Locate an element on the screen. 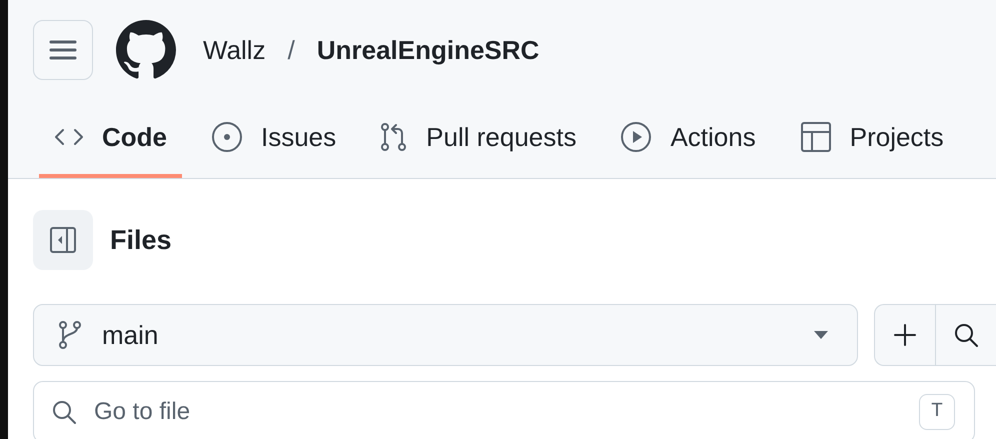 The height and width of the screenshot is (439, 996). shortcut-key: T is located at coordinates (937, 412).